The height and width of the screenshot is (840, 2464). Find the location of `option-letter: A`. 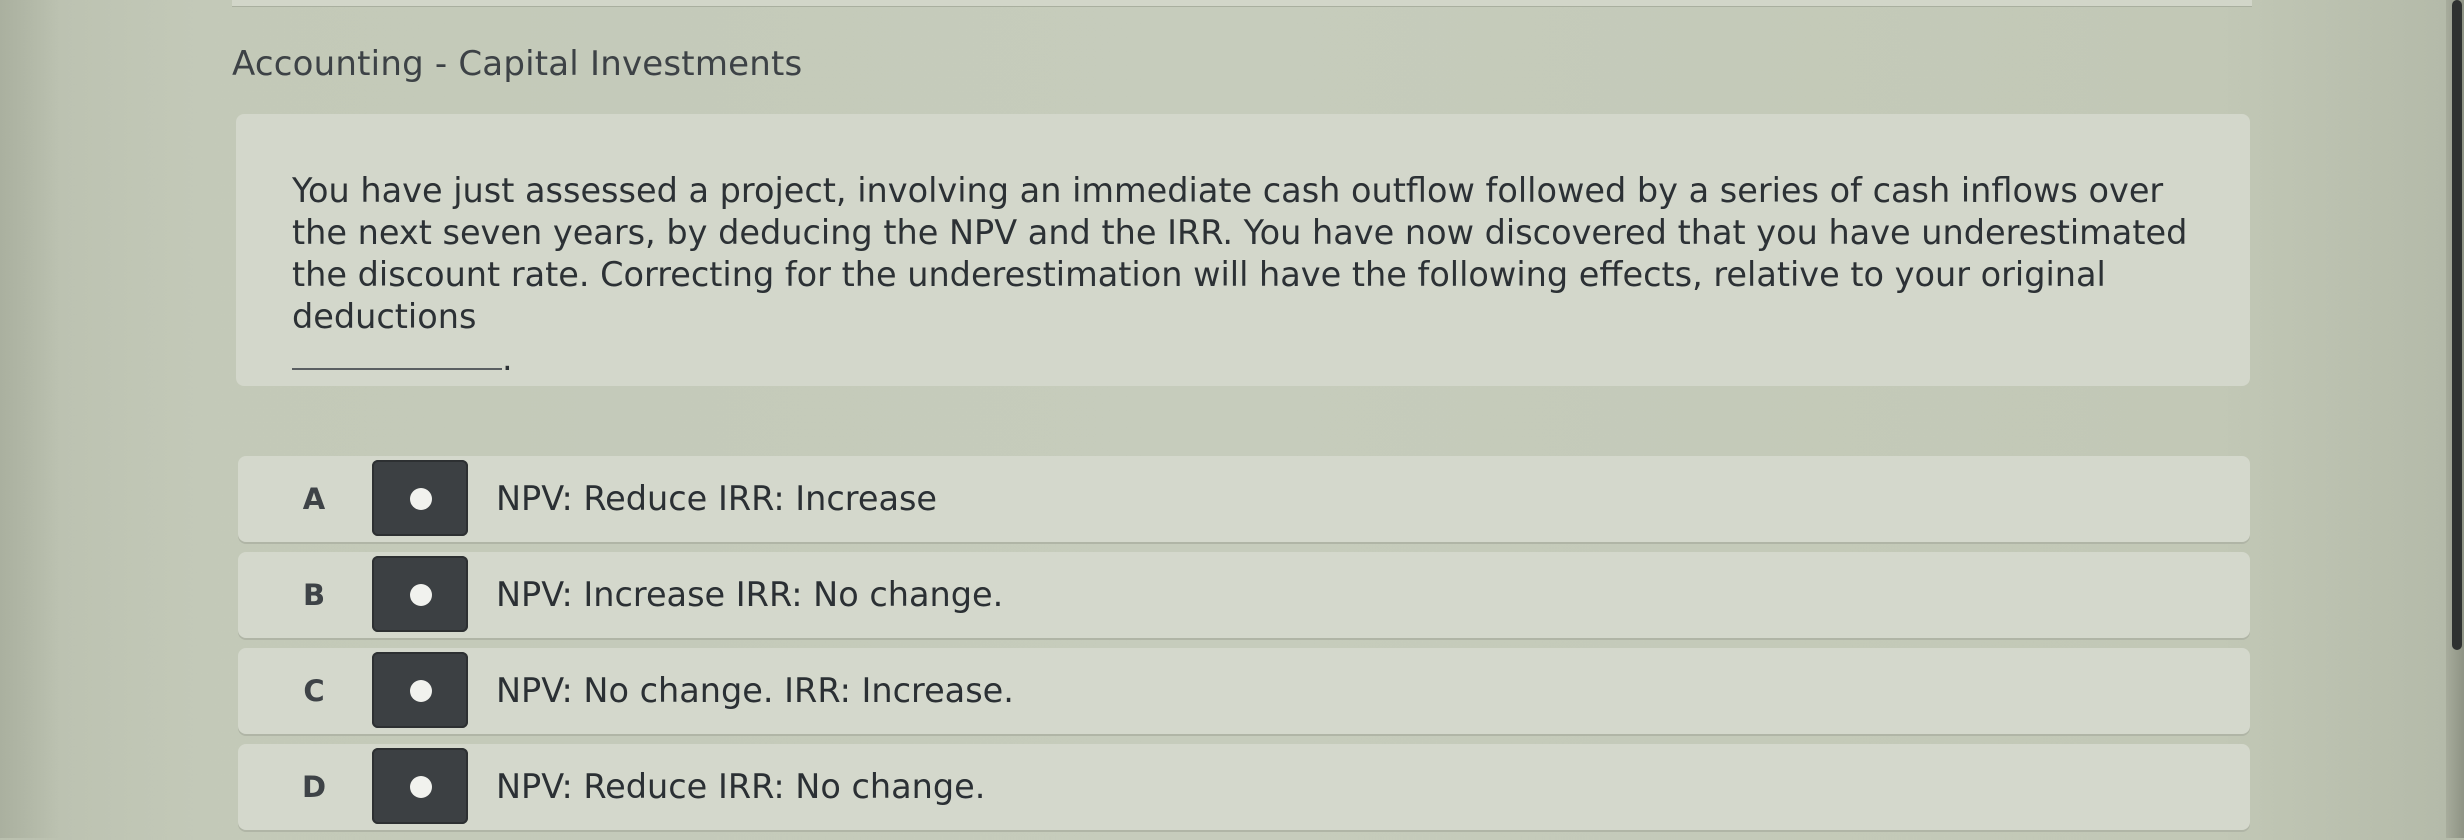

option-letter: A is located at coordinates (314, 499).